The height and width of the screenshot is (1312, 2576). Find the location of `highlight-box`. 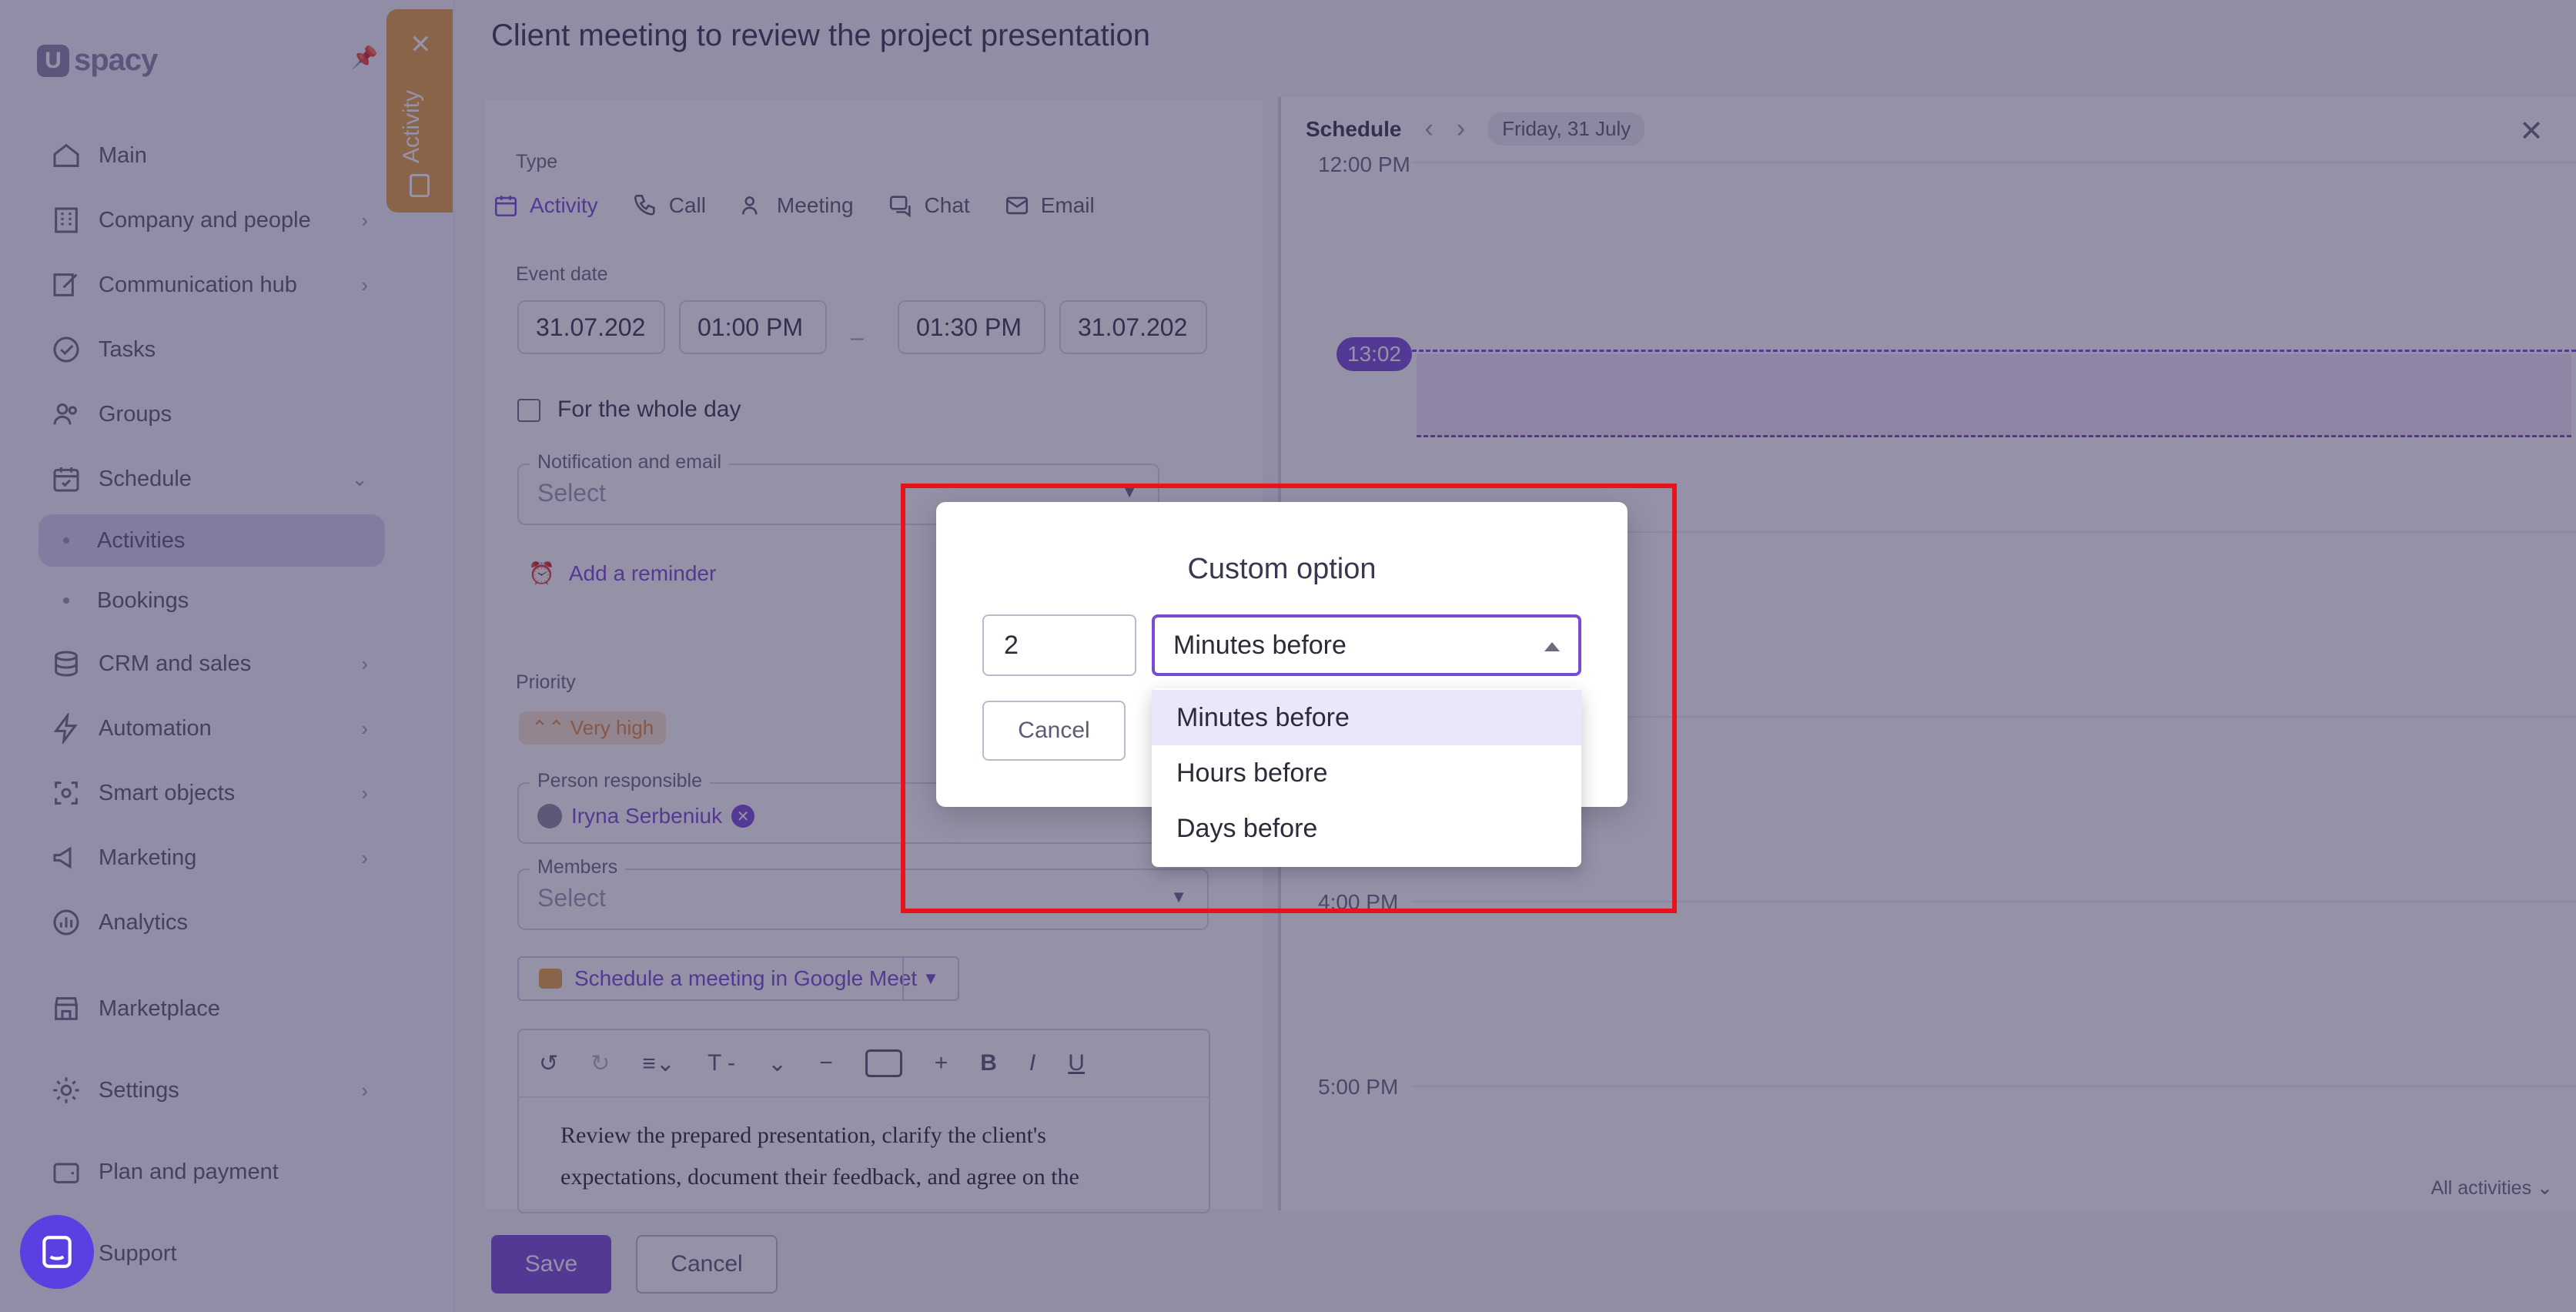

highlight-box is located at coordinates (1289, 698).